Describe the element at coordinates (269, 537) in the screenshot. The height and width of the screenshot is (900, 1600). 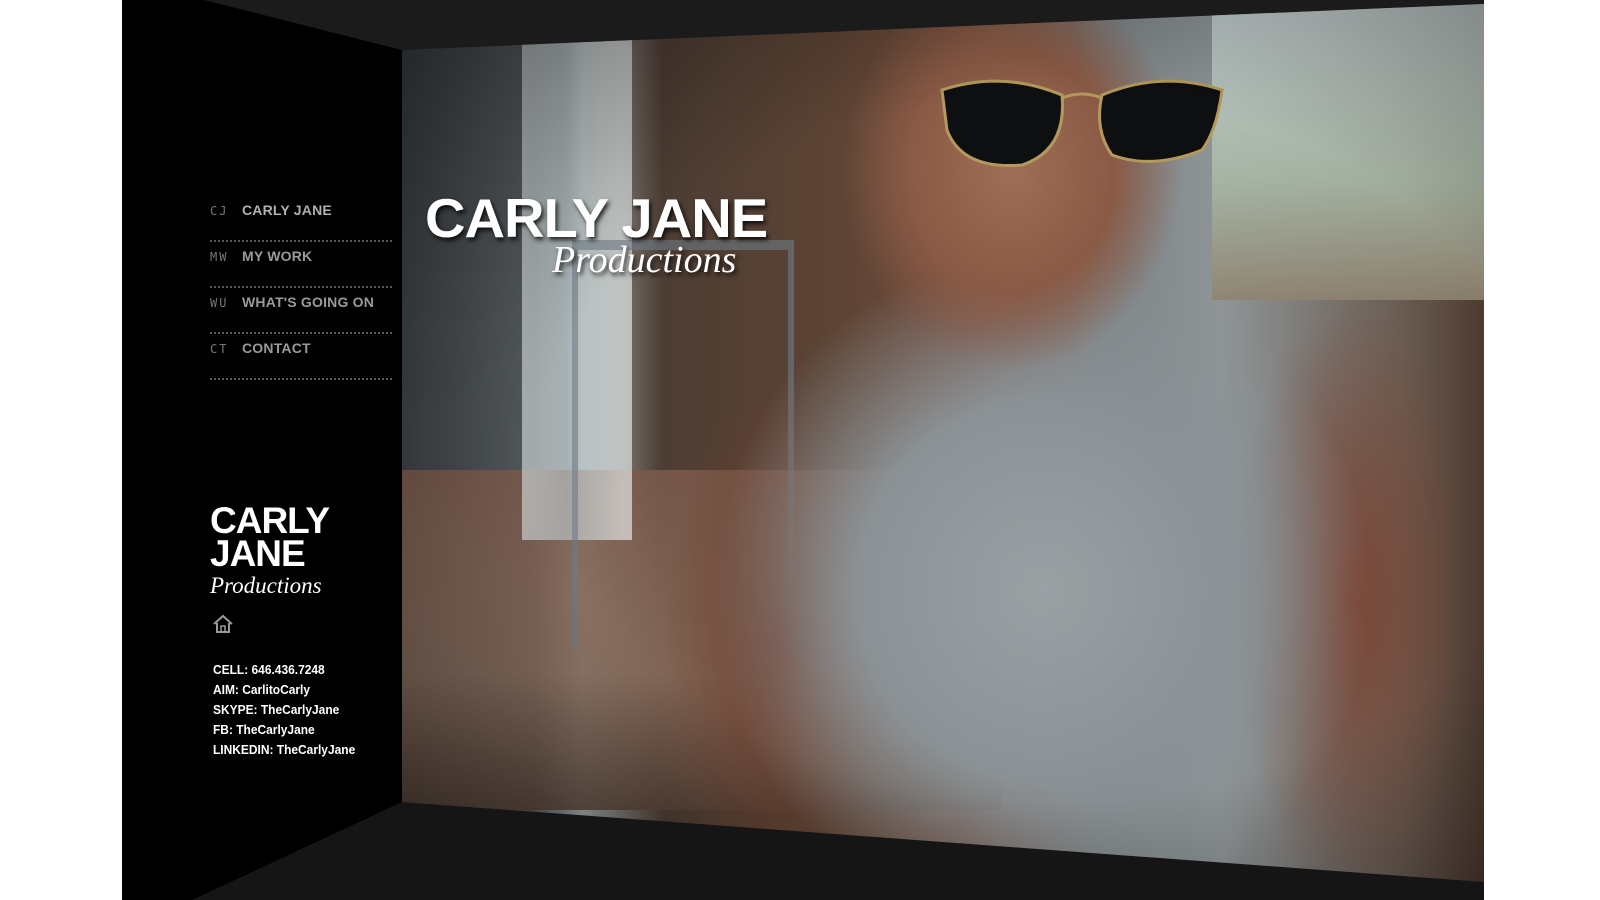
I see `sidebar-logo-title: CARLY JANE` at that location.